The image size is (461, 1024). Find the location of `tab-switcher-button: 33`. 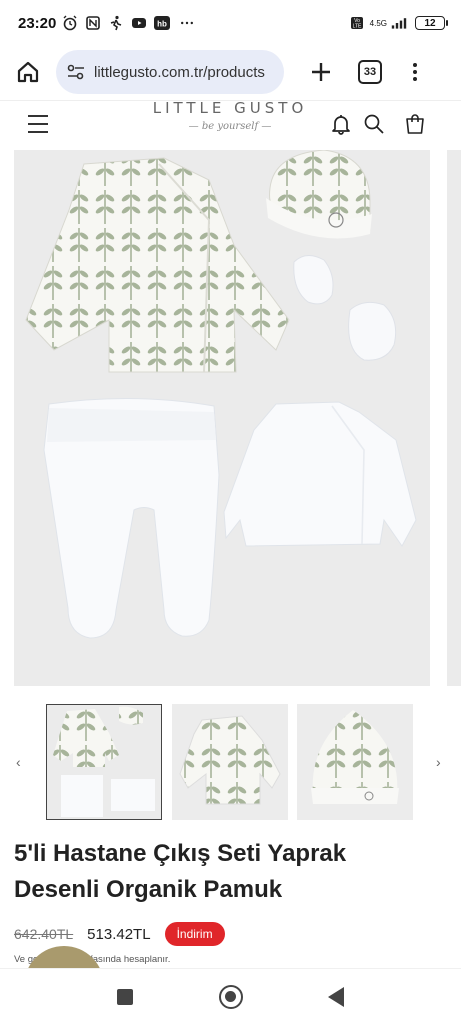

tab-switcher-button: 33 is located at coordinates (370, 72).